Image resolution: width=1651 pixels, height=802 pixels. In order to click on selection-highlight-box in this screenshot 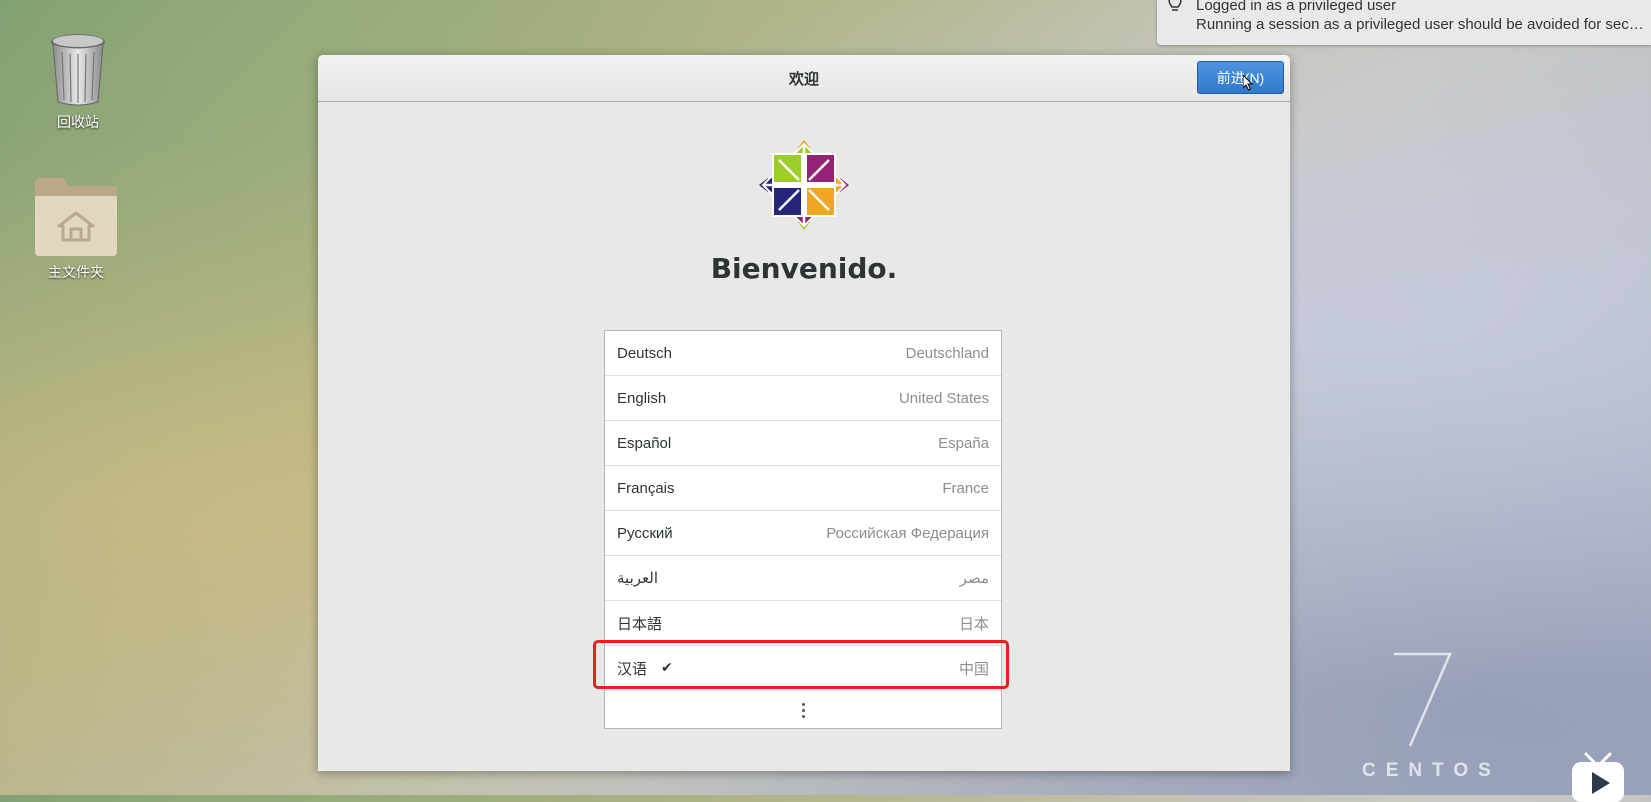, I will do `click(801, 664)`.